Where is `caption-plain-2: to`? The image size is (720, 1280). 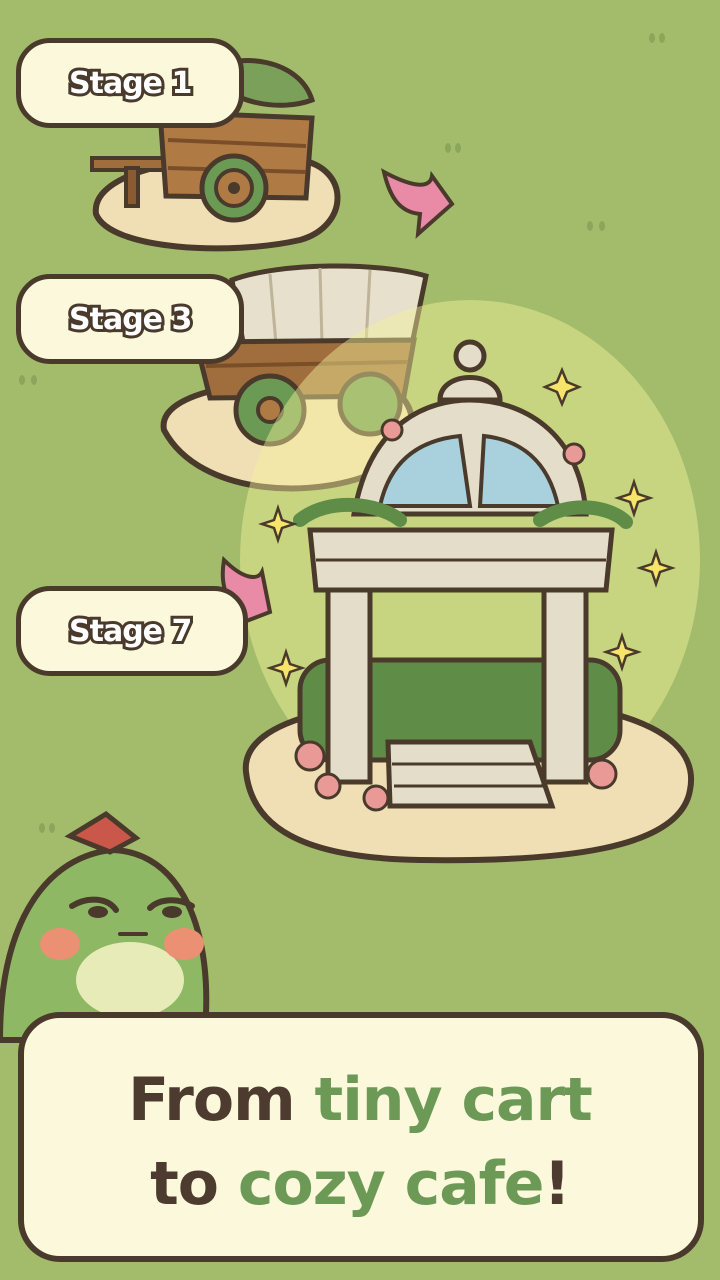
caption-plain-2: to is located at coordinates (194, 1184).